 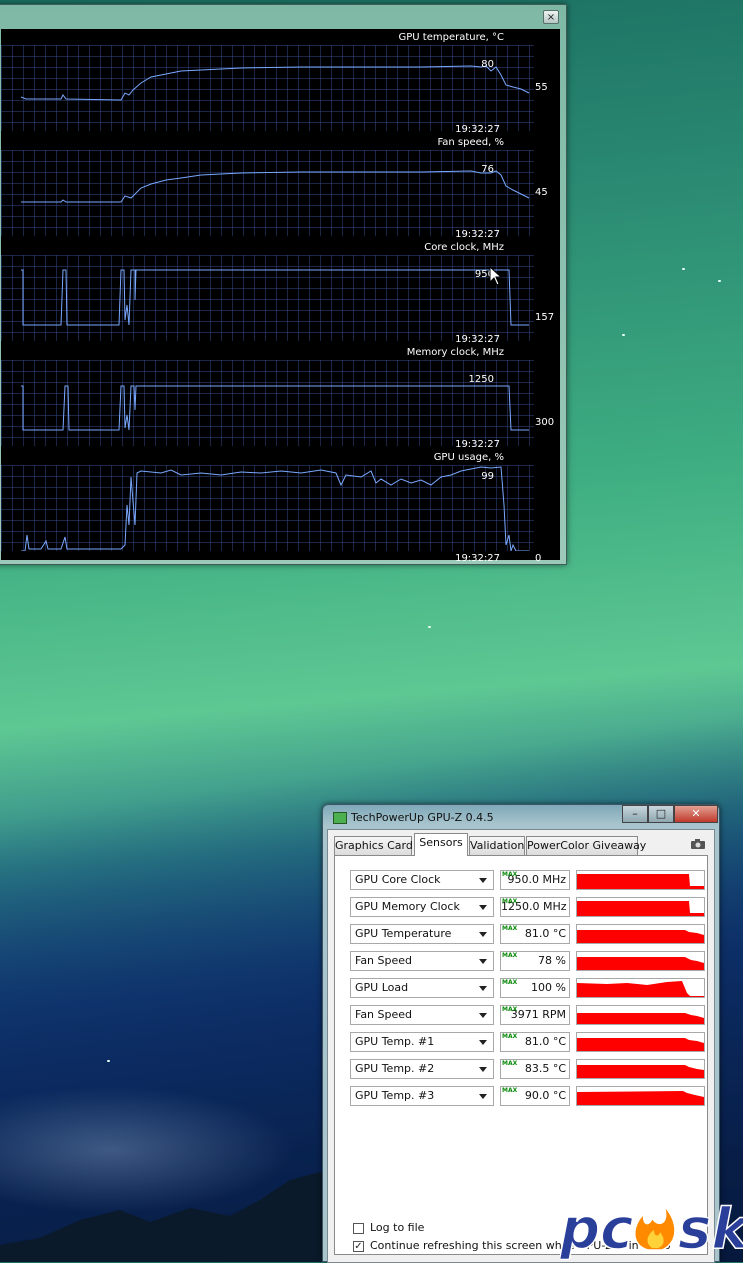 I want to click on pcask-logo: pc sk, so click(x=651, y=1228).